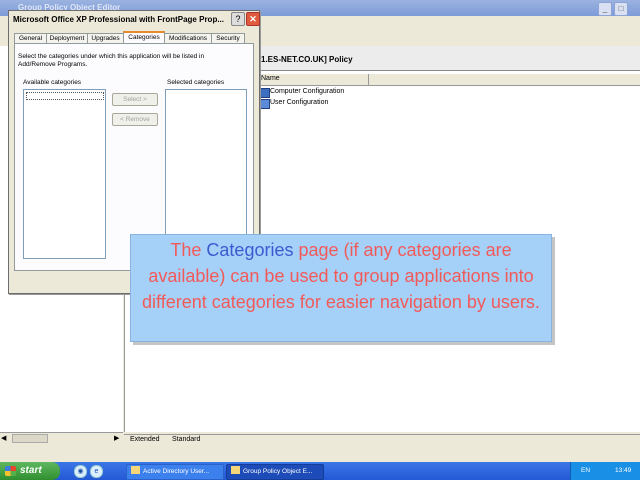 The image size is (640, 480). What do you see at coordinates (270, 78) in the screenshot?
I see `column-name-header: Name` at bounding box center [270, 78].